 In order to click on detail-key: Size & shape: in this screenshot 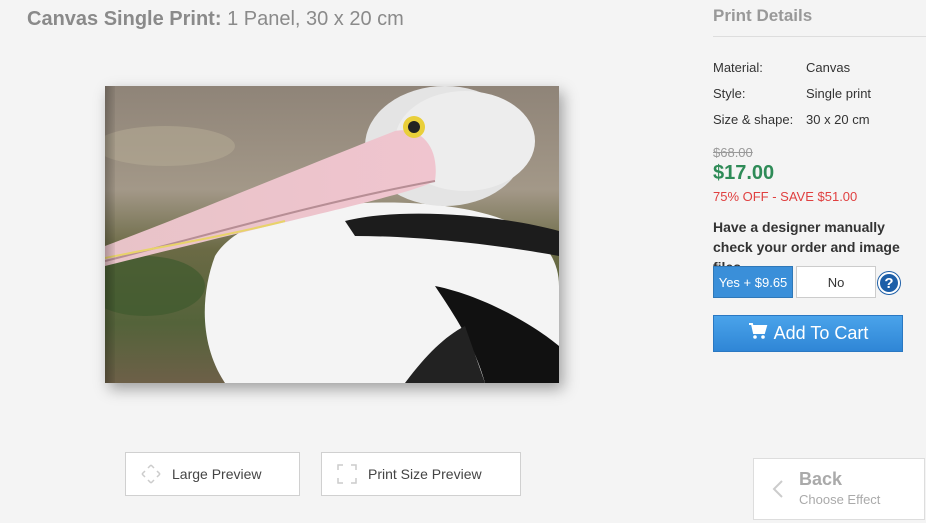, I will do `click(753, 119)`.